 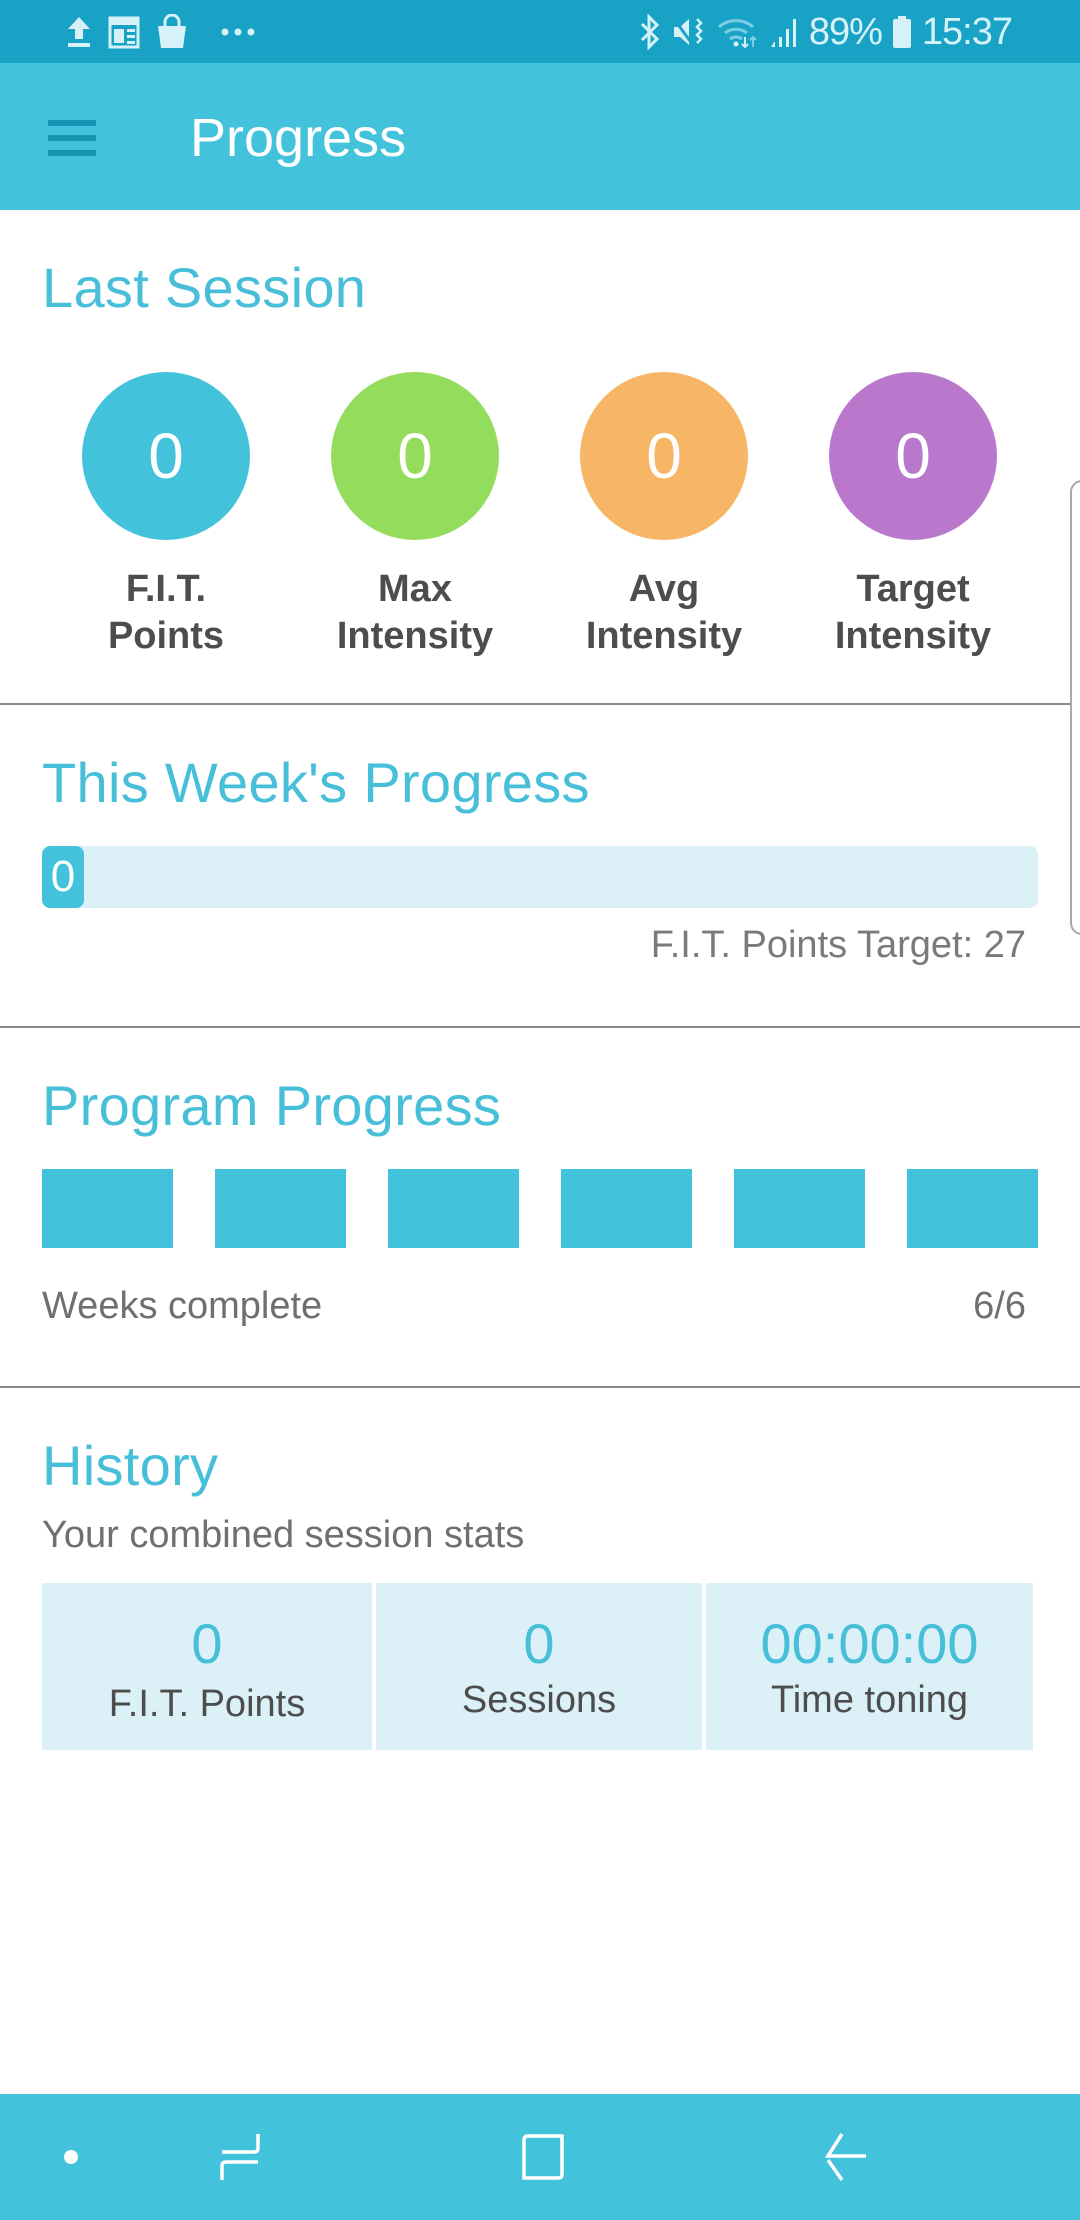 I want to click on label-line: Points, so click(x=166, y=636).